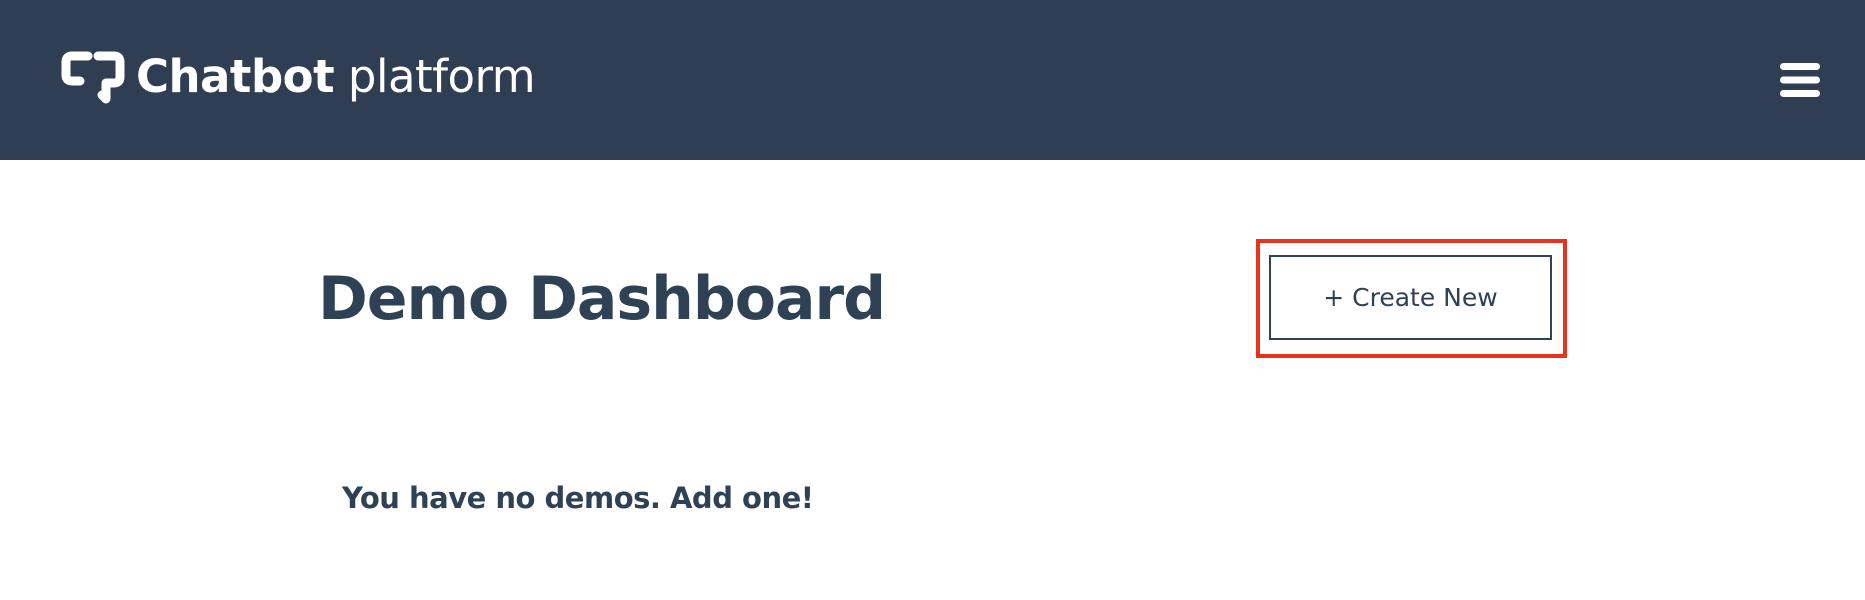 Image resolution: width=1865 pixels, height=600 pixels. I want to click on page-title: Demo Dashboard, so click(602, 299).